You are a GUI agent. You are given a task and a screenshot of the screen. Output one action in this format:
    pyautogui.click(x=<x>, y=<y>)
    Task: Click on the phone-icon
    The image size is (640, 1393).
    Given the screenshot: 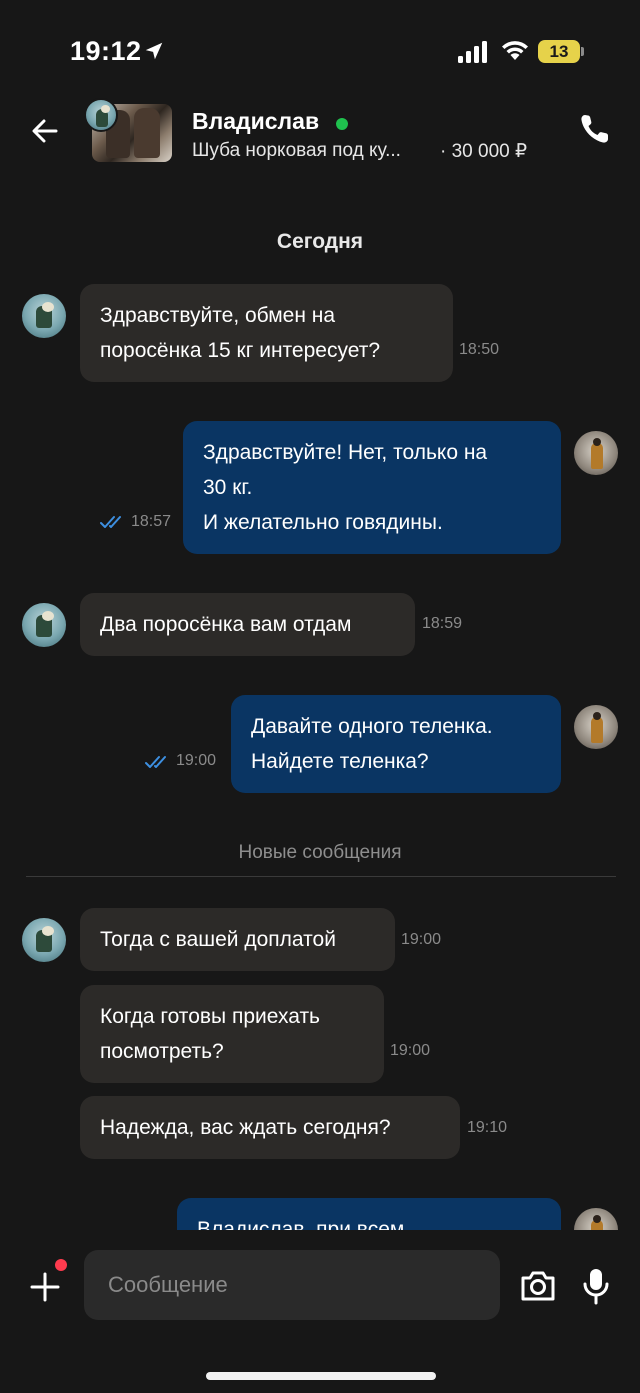 What is the action you would take?
    pyautogui.click(x=595, y=129)
    